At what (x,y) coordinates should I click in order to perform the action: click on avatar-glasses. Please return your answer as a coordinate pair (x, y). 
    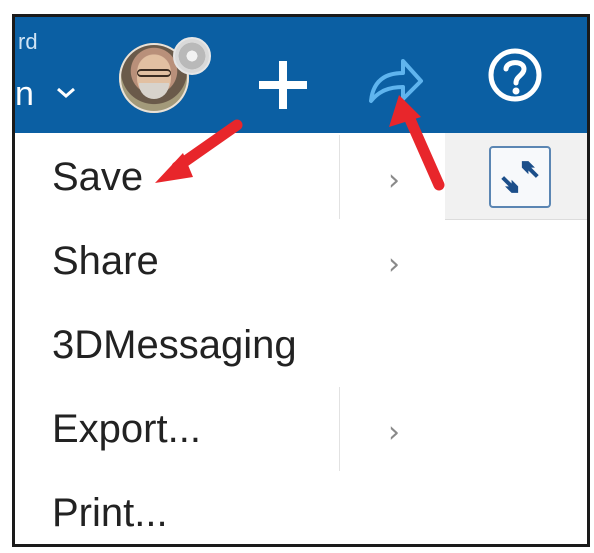
    Looking at the image, I should click on (154, 73).